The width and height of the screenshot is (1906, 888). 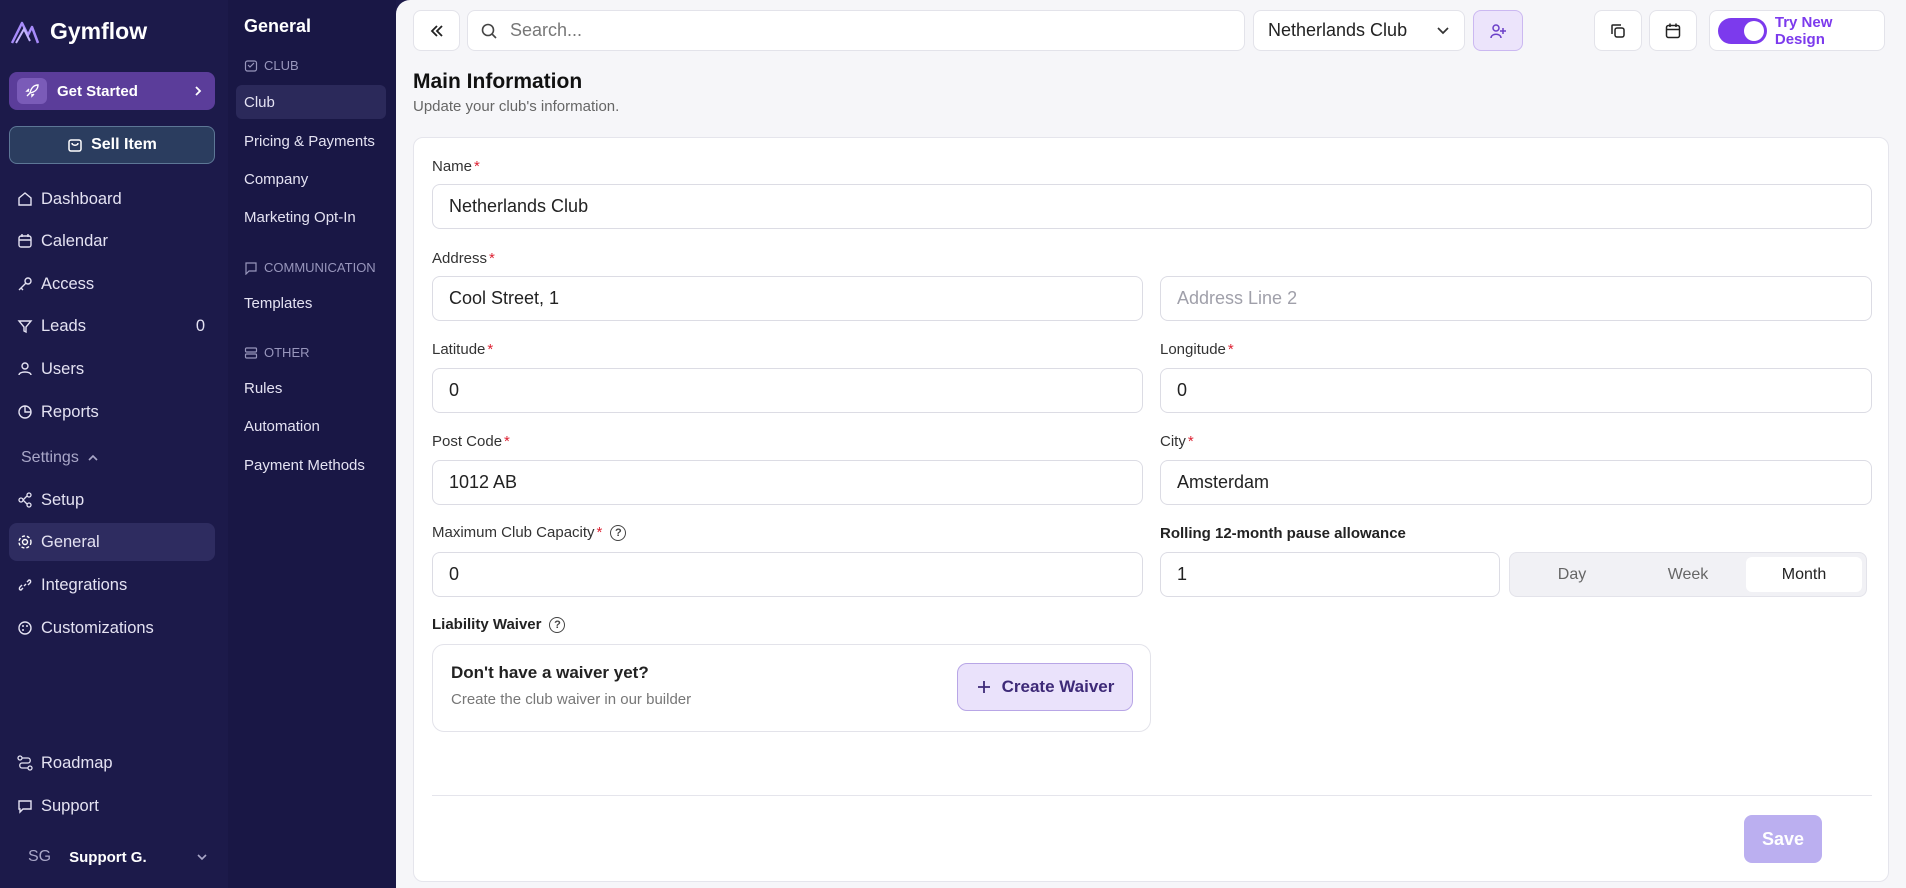 What do you see at coordinates (1338, 30) in the screenshot?
I see `club-selector-value: Netherlands Club` at bounding box center [1338, 30].